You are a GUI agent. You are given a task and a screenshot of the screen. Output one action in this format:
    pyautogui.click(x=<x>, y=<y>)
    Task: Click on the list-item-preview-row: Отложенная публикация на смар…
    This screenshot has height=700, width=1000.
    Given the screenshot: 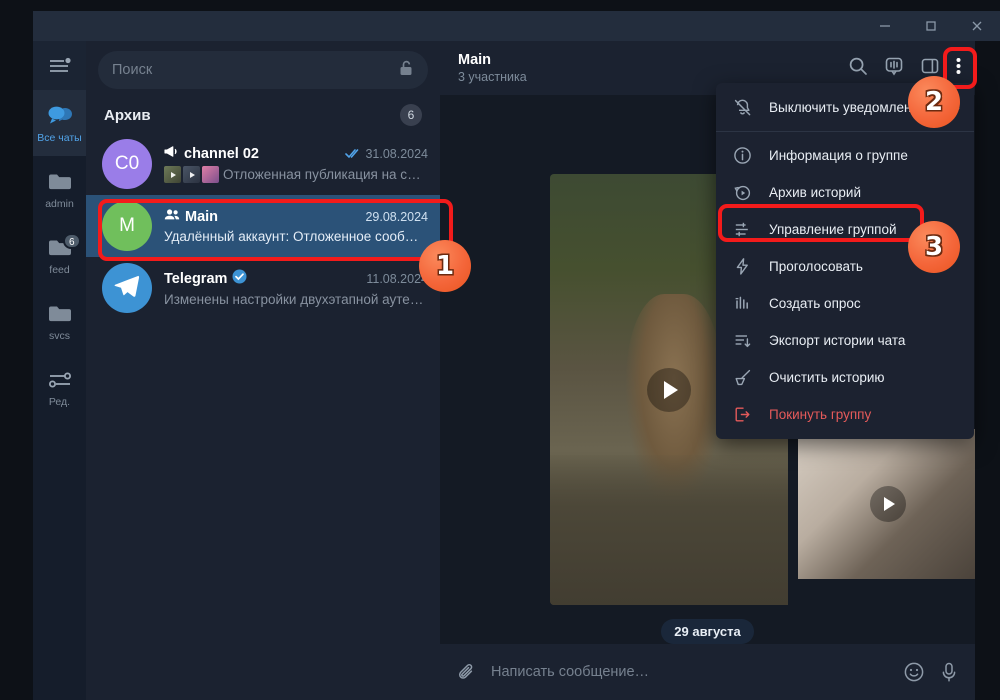 What is the action you would take?
    pyautogui.click(x=296, y=174)
    